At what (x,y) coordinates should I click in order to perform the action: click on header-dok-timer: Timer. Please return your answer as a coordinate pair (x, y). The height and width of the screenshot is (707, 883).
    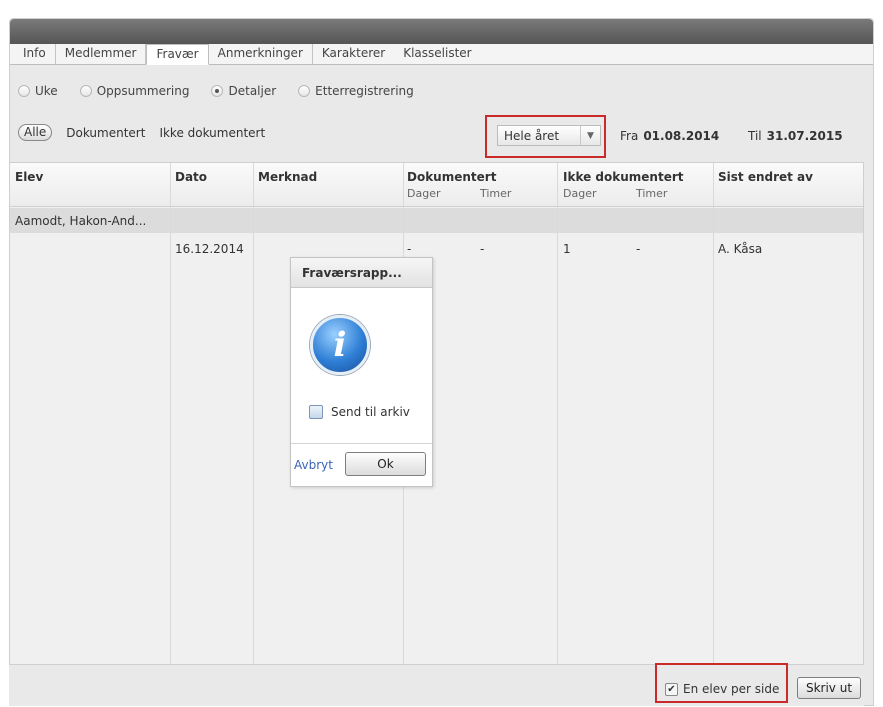
    Looking at the image, I should click on (496, 193).